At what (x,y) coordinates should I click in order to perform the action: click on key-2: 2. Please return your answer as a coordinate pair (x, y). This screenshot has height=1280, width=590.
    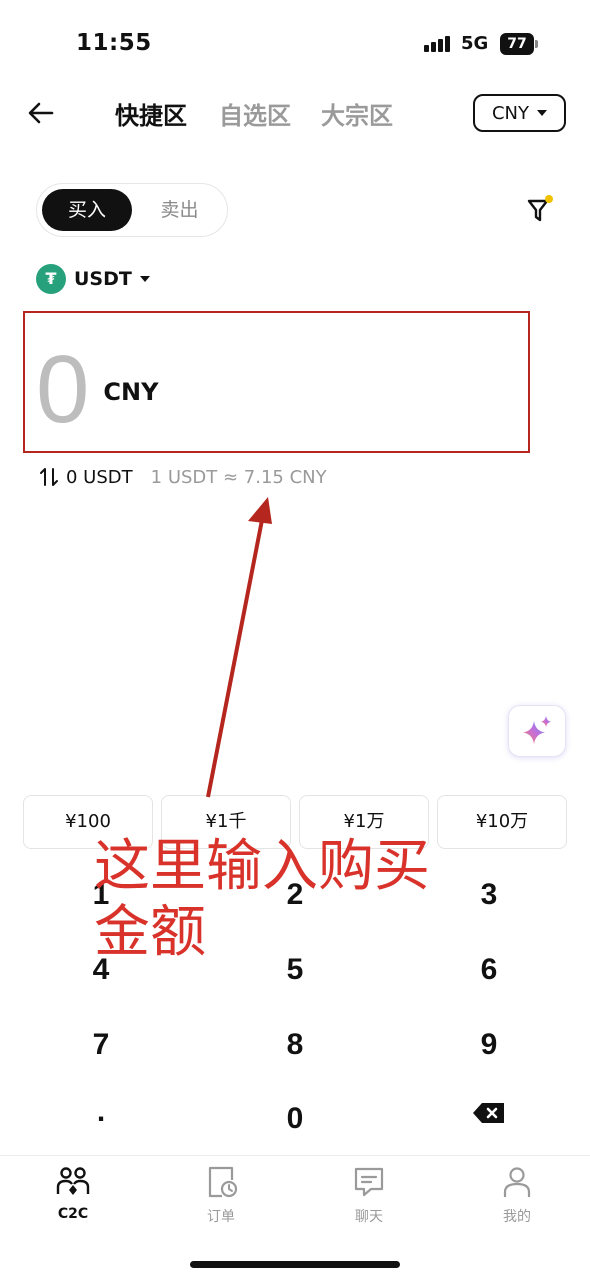
    Looking at the image, I should click on (295, 895).